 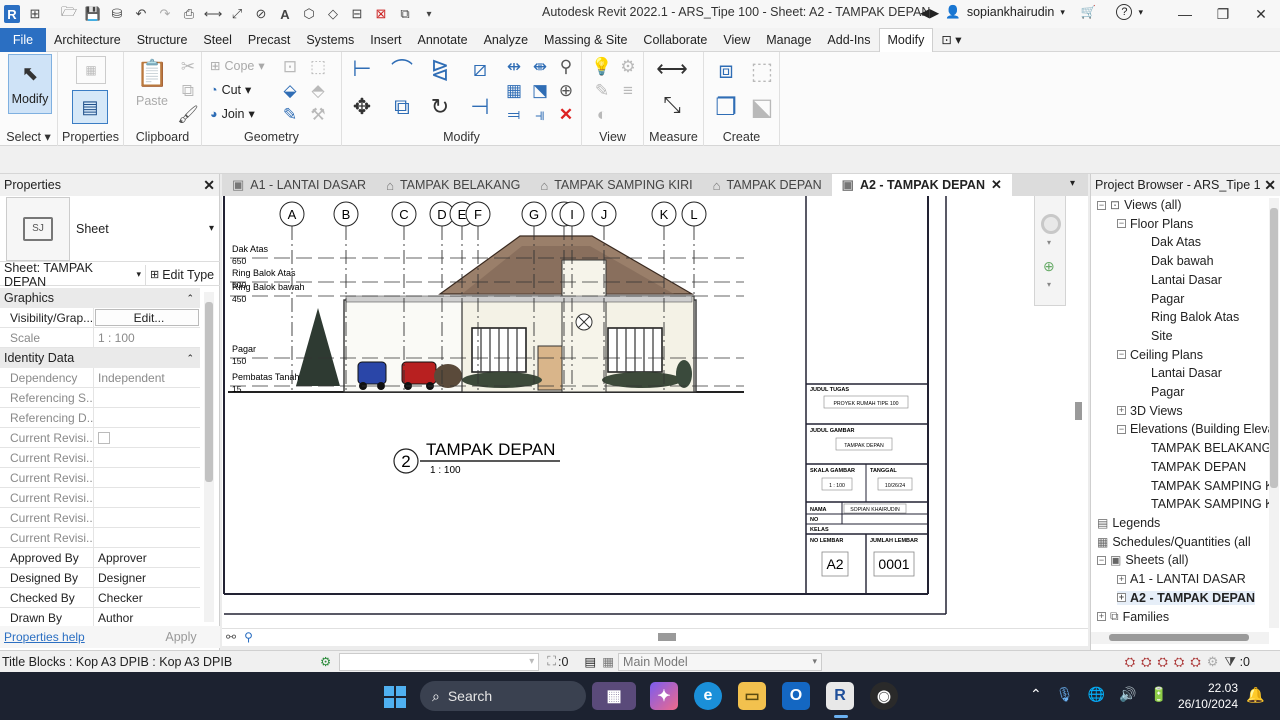 What do you see at coordinates (788, 40) in the screenshot?
I see `ribbon-tab-manage: Manage` at bounding box center [788, 40].